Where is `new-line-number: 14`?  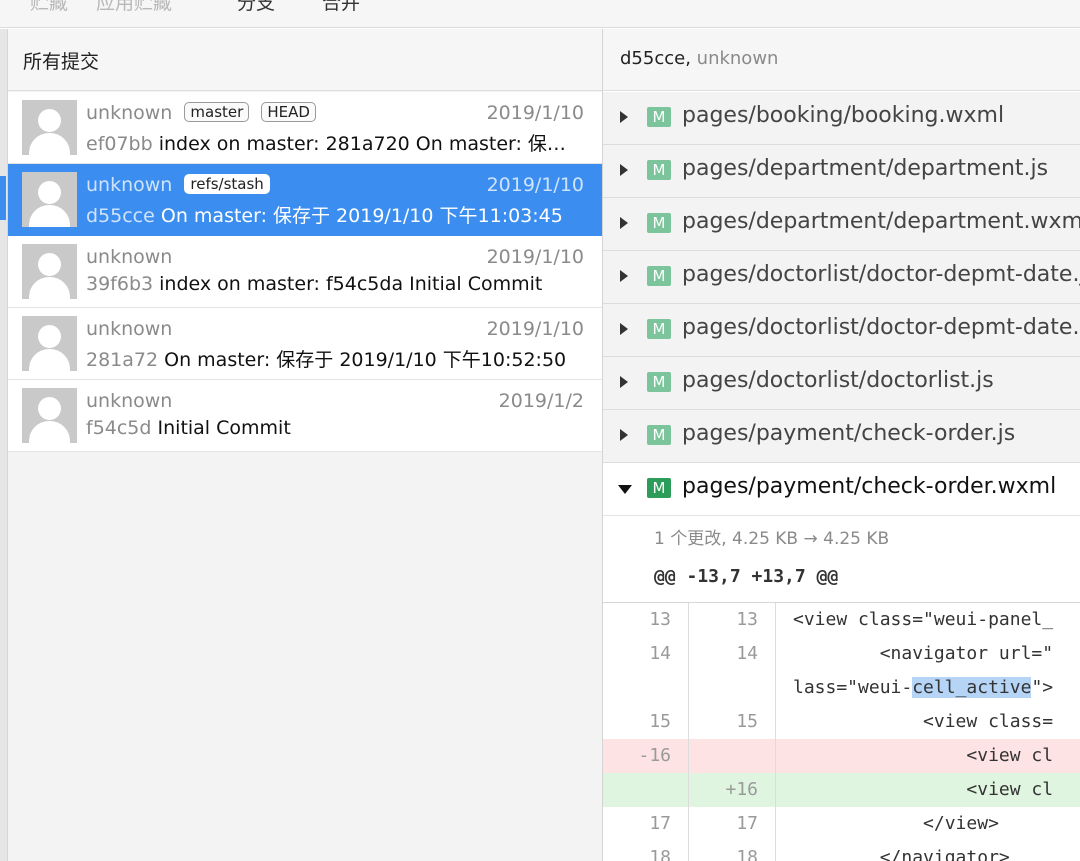
new-line-number: 14 is located at coordinates (733, 654).